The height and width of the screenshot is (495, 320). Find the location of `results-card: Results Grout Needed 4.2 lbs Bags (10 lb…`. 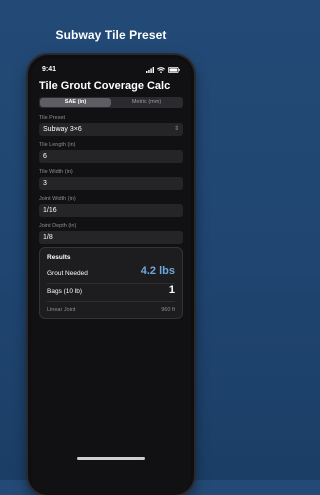

results-card: Results Grout Needed 4.2 lbs Bags (10 lb… is located at coordinates (111, 283).